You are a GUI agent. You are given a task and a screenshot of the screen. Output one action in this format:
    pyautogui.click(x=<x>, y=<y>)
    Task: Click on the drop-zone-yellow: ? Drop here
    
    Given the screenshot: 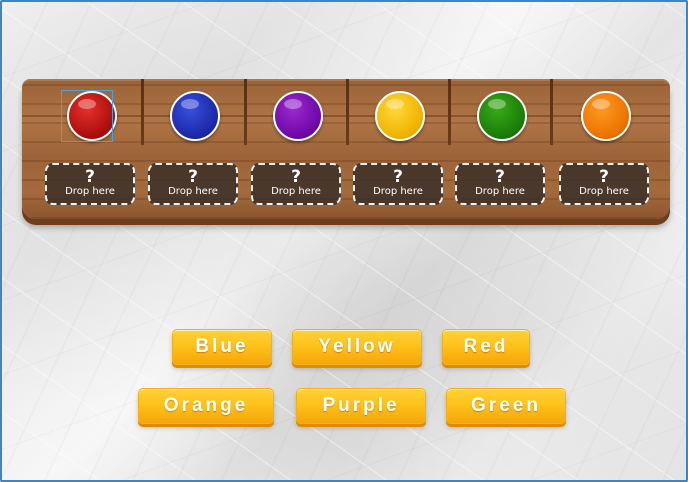 What is the action you would take?
    pyautogui.click(x=398, y=184)
    